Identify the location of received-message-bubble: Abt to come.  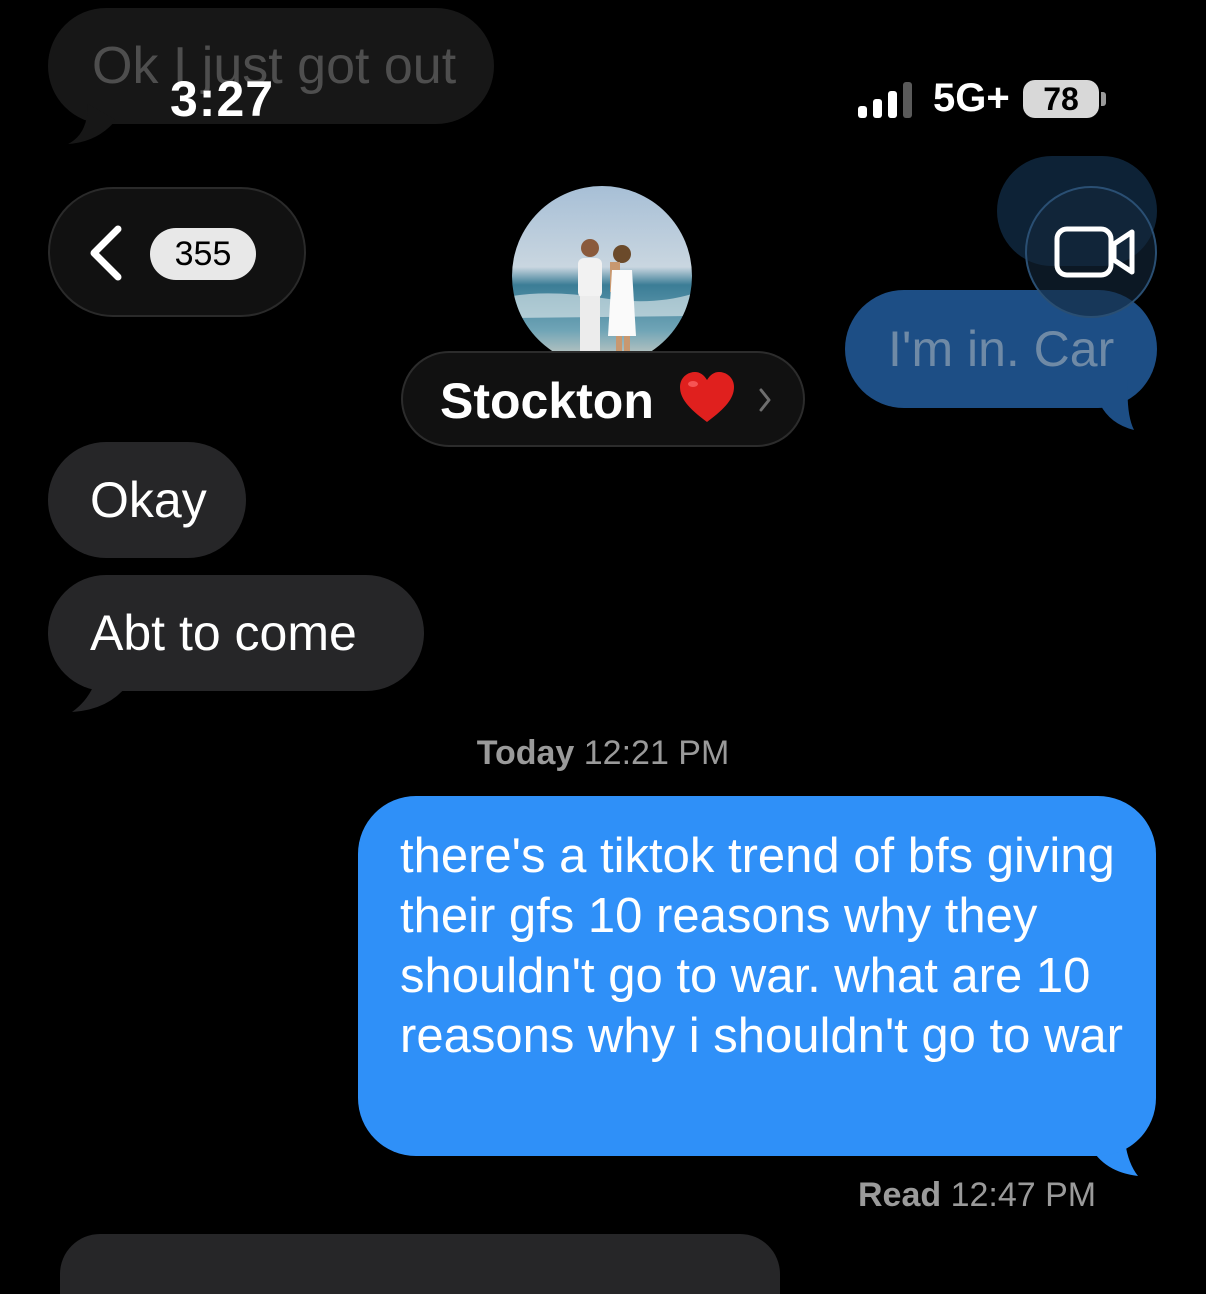
(236, 633).